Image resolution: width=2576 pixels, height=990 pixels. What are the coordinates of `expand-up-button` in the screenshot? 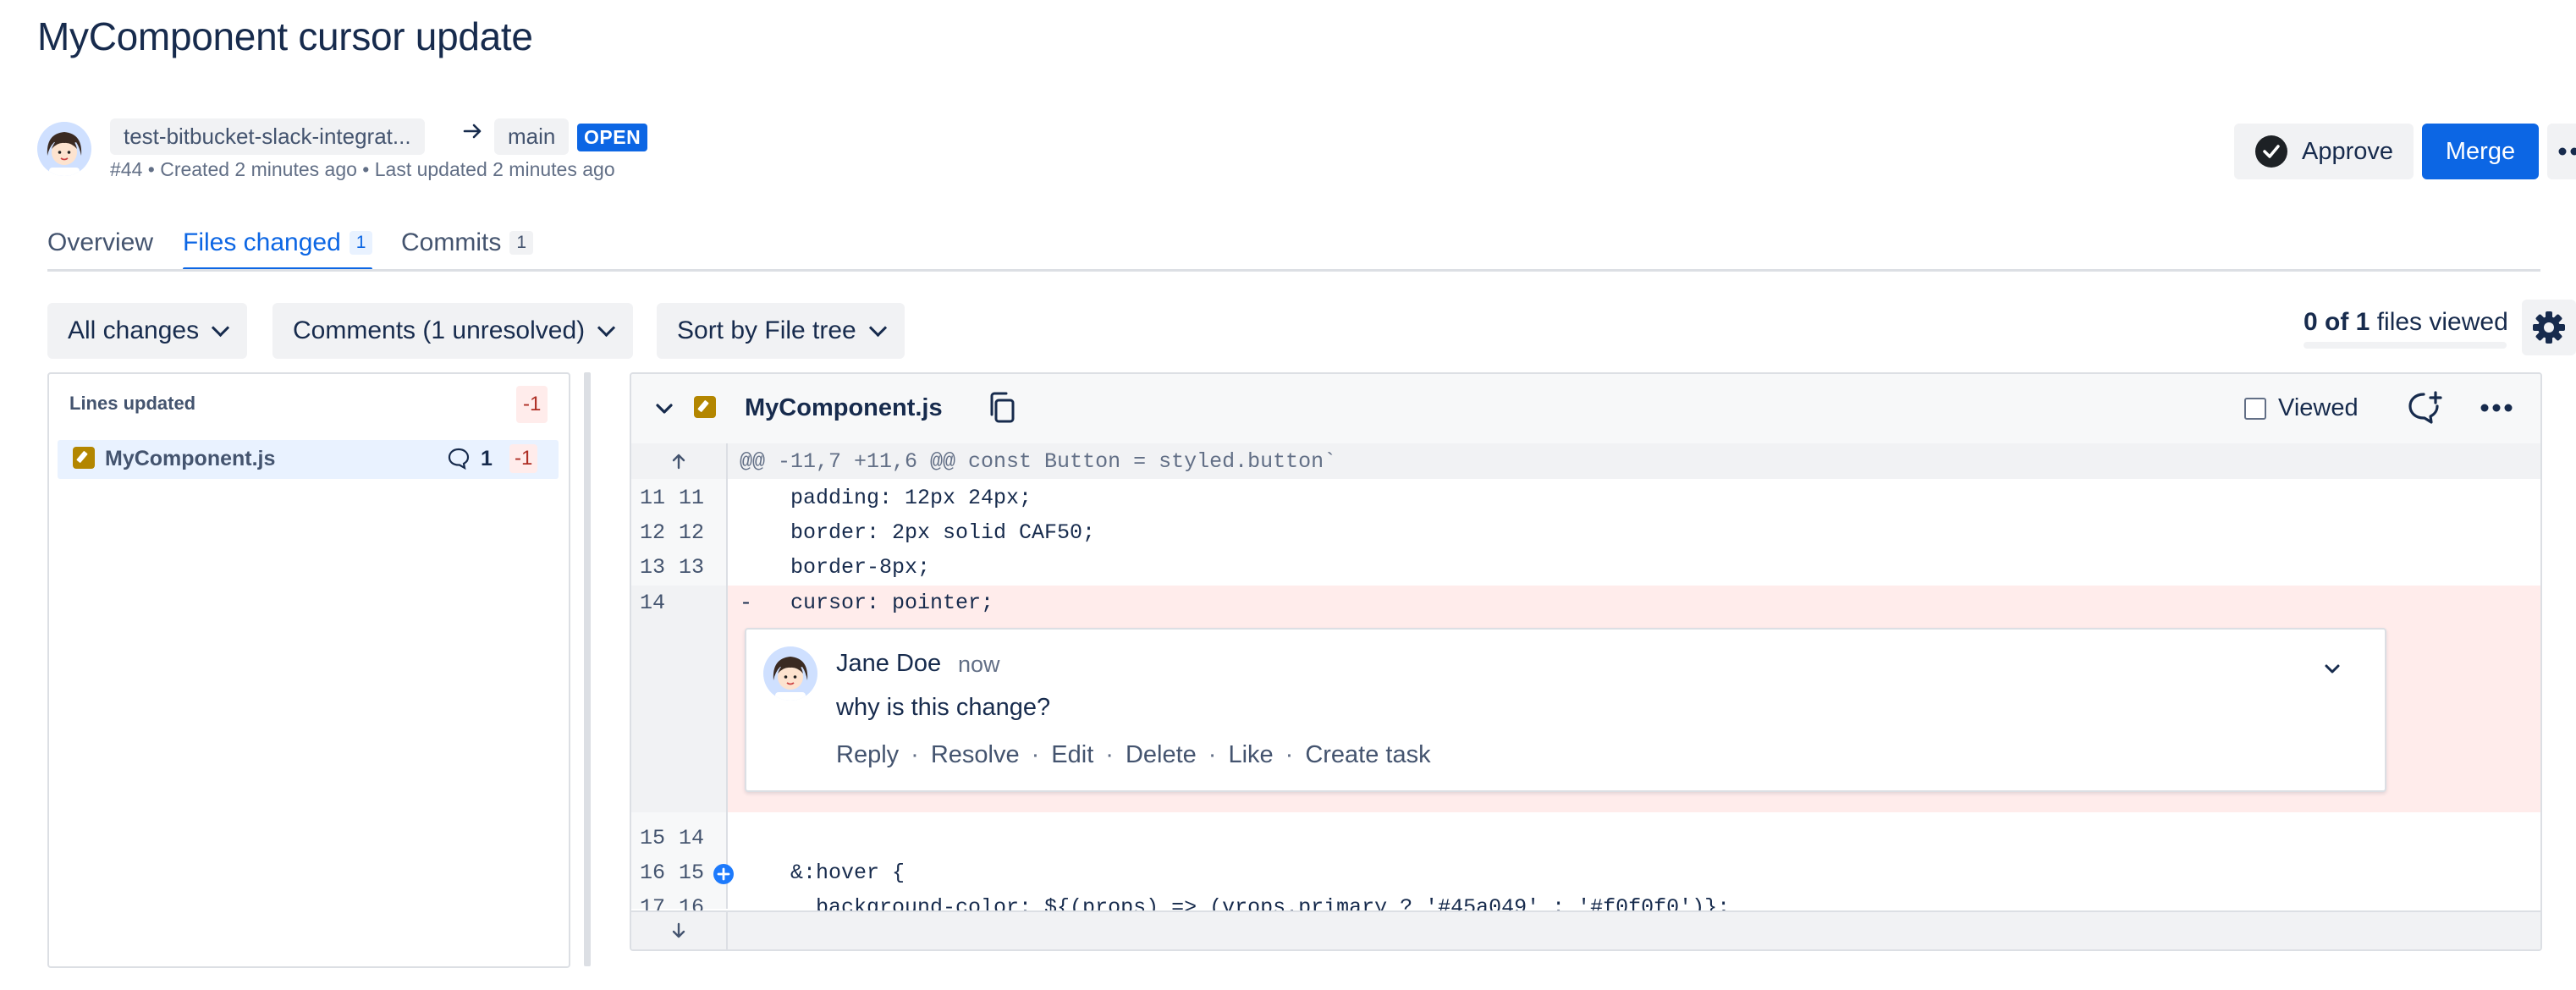 It's located at (679, 461).